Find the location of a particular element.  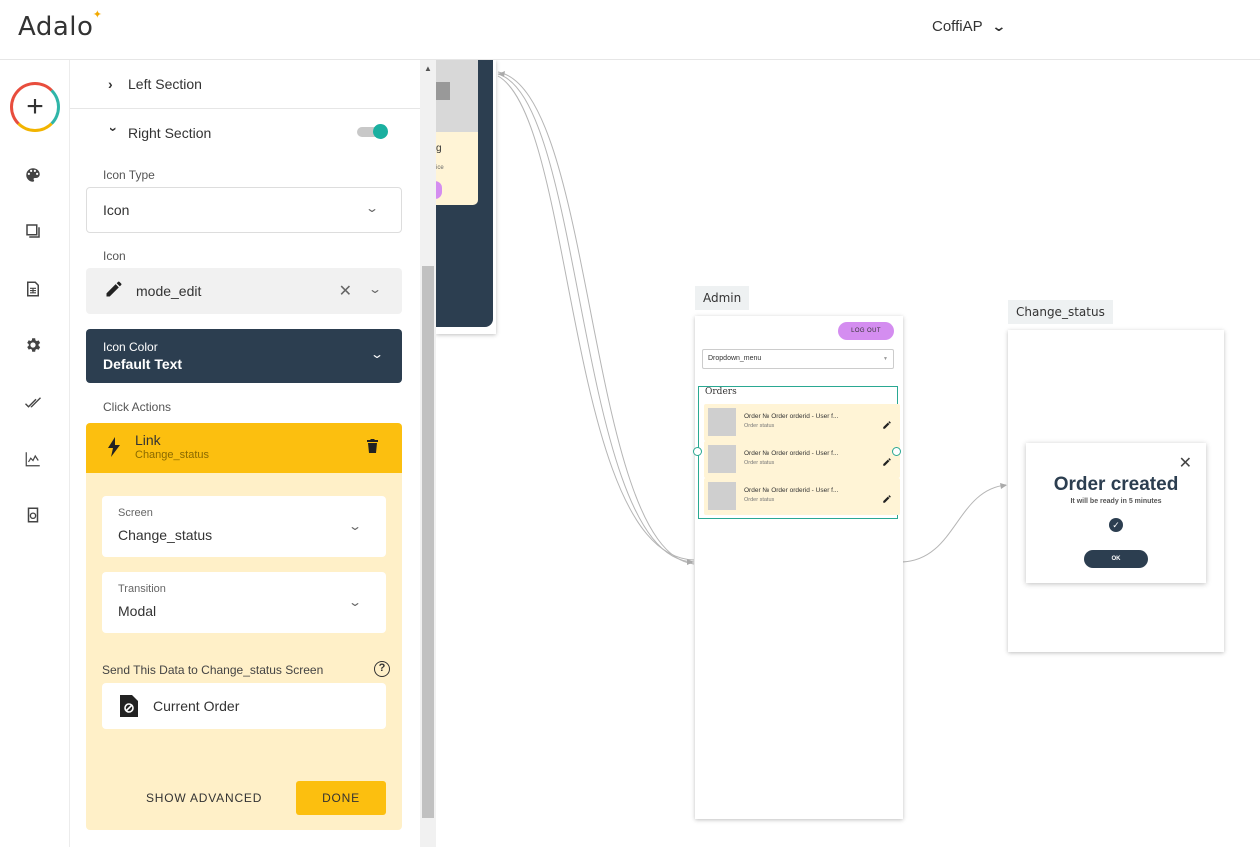

screen-select: Screen Change_status ⌄ is located at coordinates (244, 526).